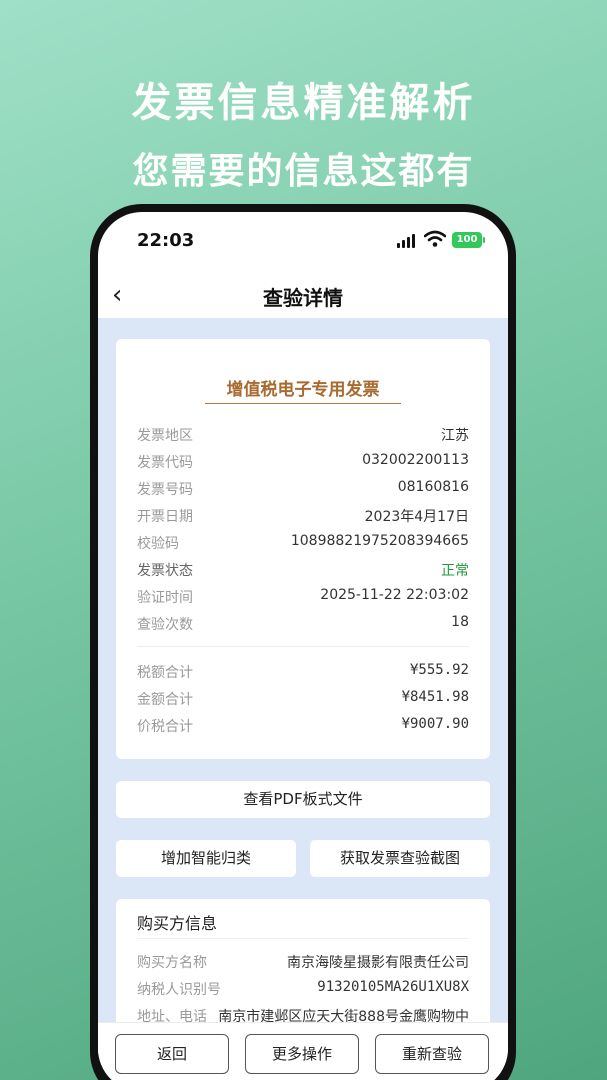 The height and width of the screenshot is (1080, 607). Describe the element at coordinates (303, 596) in the screenshot. I see `invoice-field-row: 验证时间 2025-11-22 22:03:02` at that location.